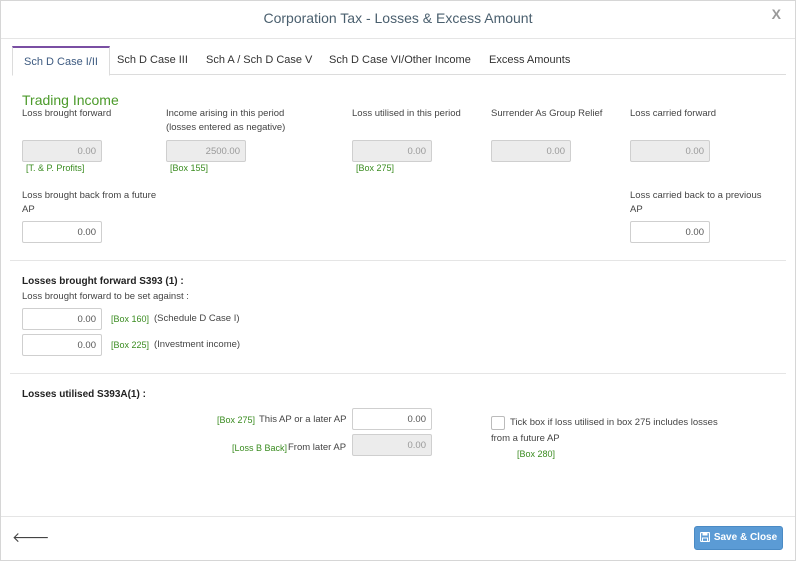  What do you see at coordinates (89, 195) in the screenshot?
I see `loss-brought-back-label: Loss brought back from a future` at bounding box center [89, 195].